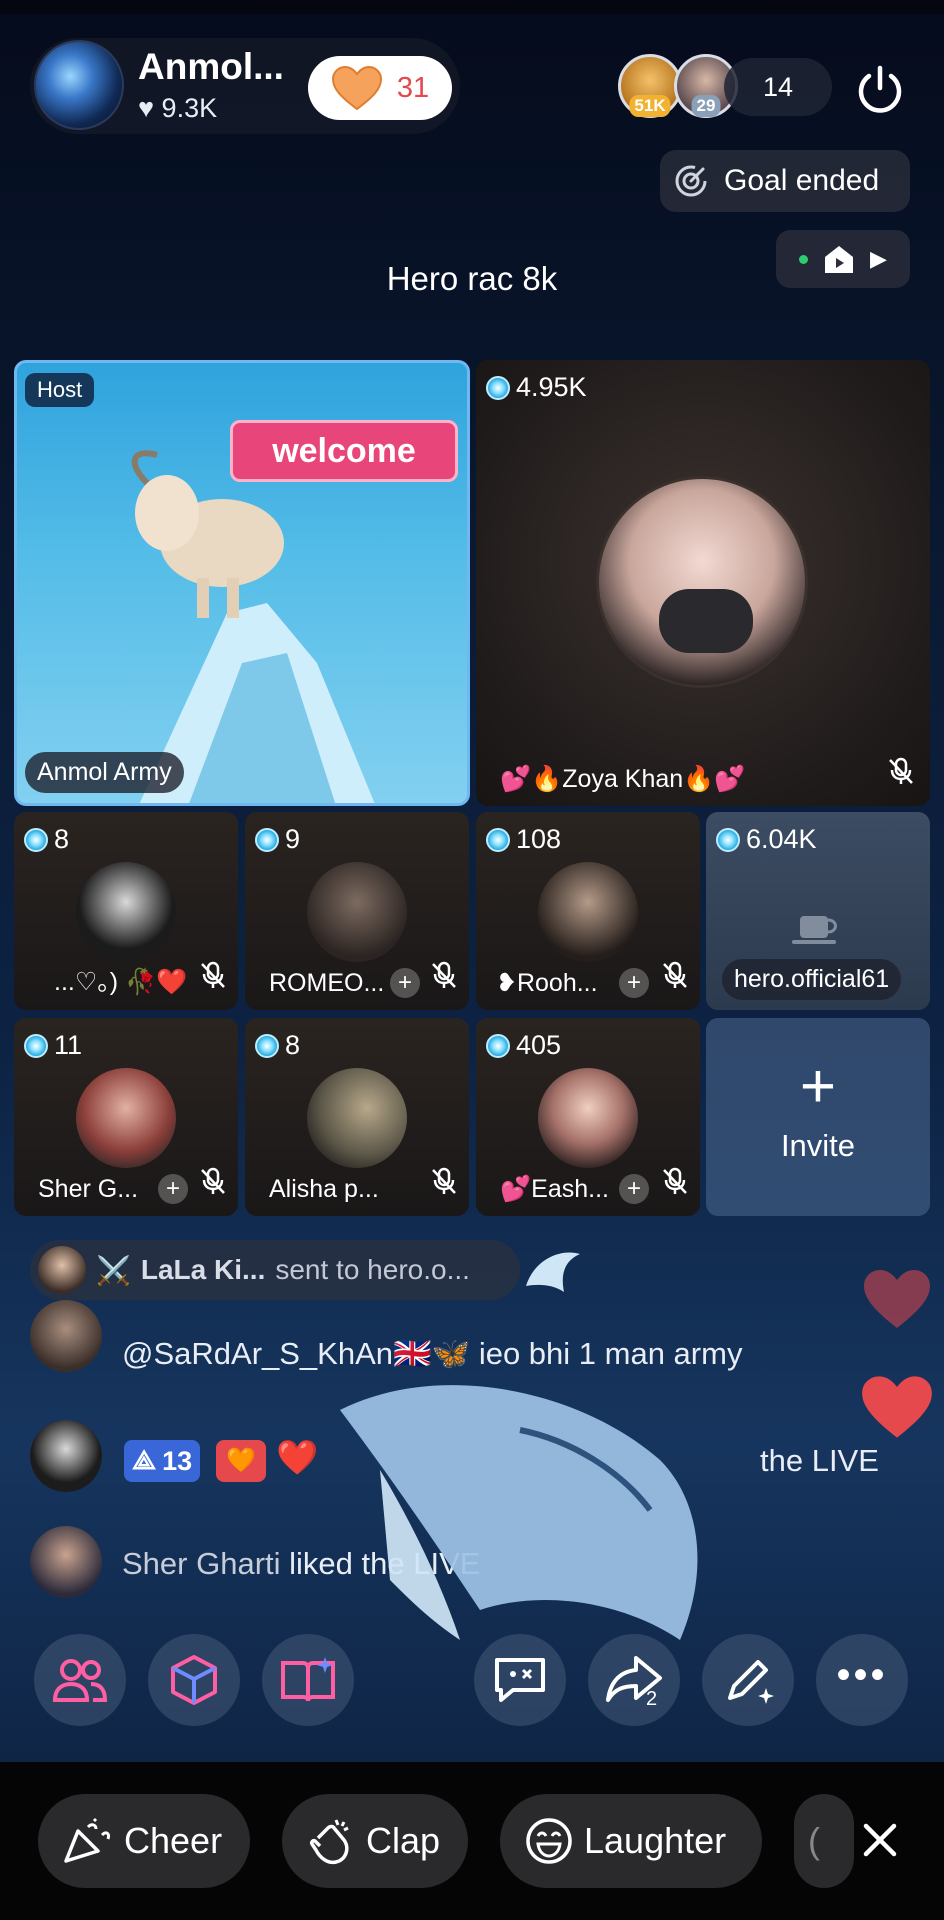 The width and height of the screenshot is (944, 1920). Describe the element at coordinates (748, 1680) in the screenshot. I see `edit-effects-button` at that location.